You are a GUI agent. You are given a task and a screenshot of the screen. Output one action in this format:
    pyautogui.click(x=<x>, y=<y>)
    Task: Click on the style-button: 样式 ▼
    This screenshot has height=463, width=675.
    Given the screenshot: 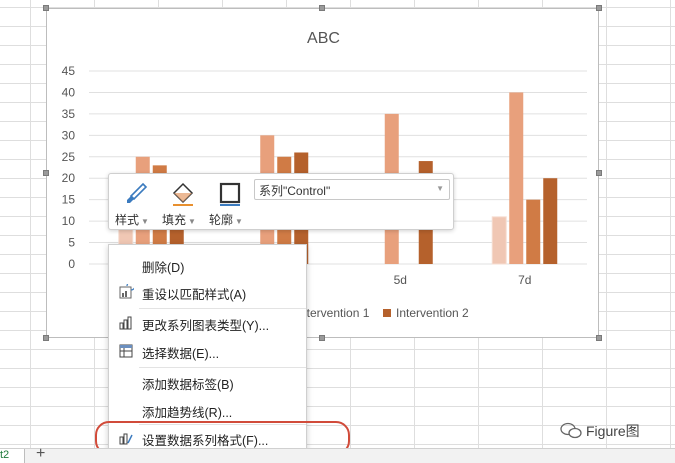 What is the action you would take?
    pyautogui.click(x=136, y=203)
    